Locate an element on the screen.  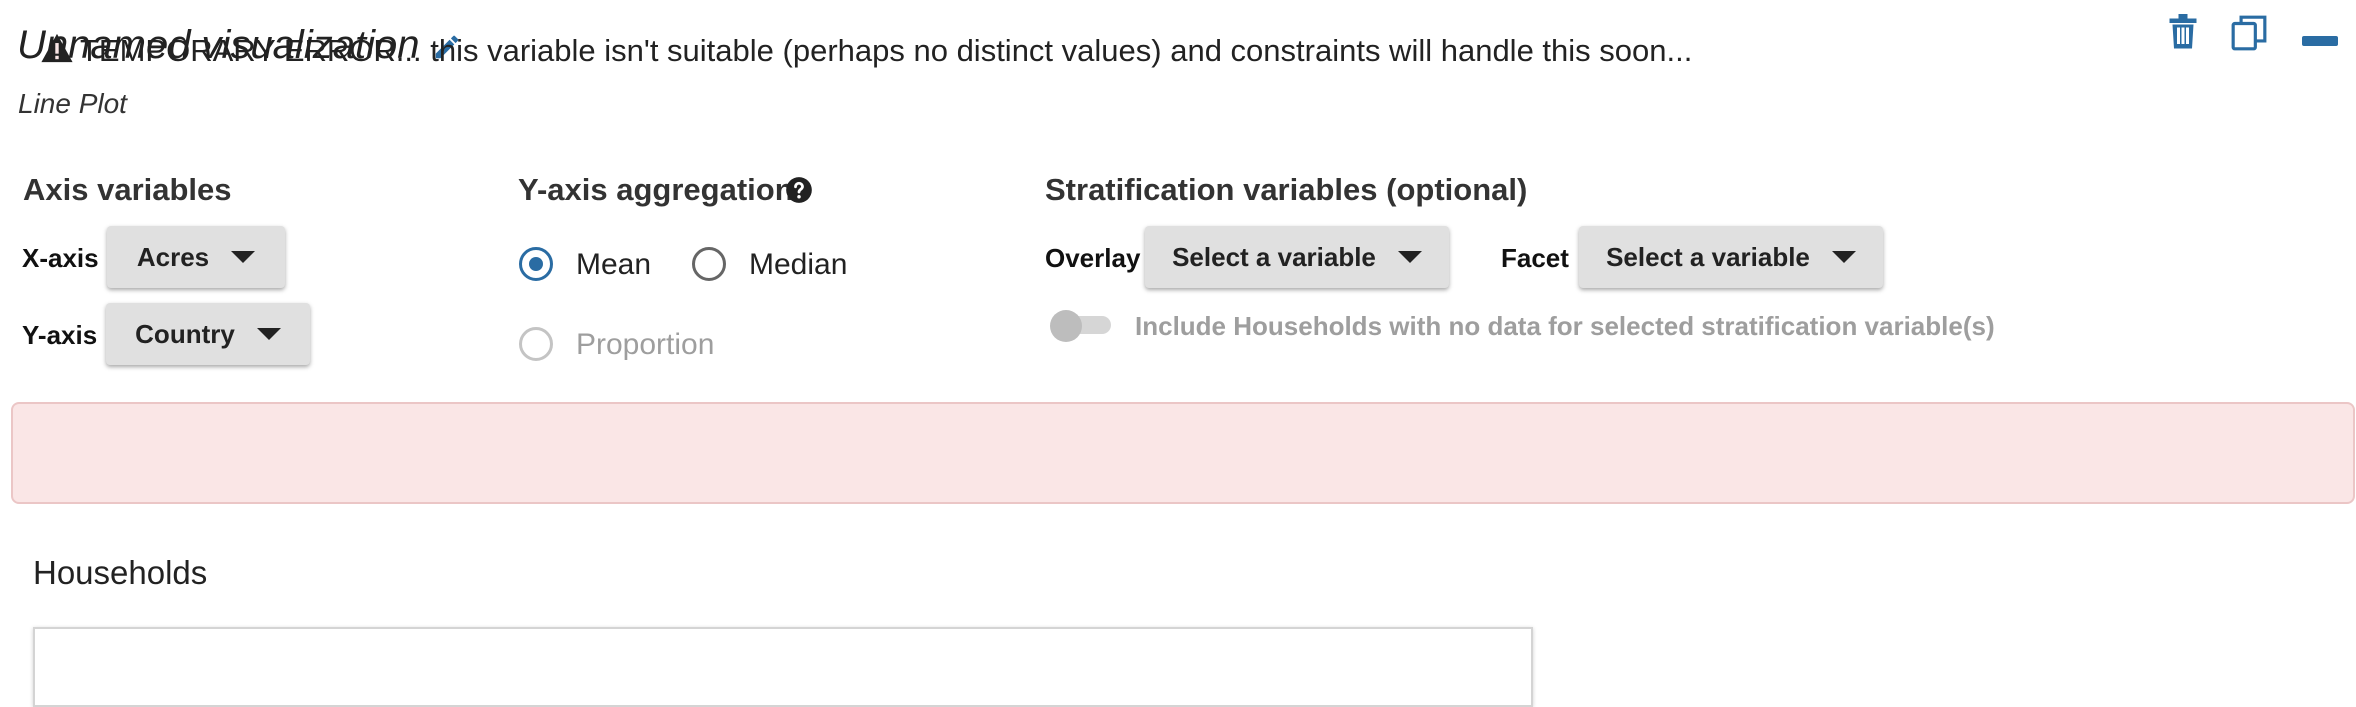
overlay-value: Select a variable is located at coordinates (1274, 256).